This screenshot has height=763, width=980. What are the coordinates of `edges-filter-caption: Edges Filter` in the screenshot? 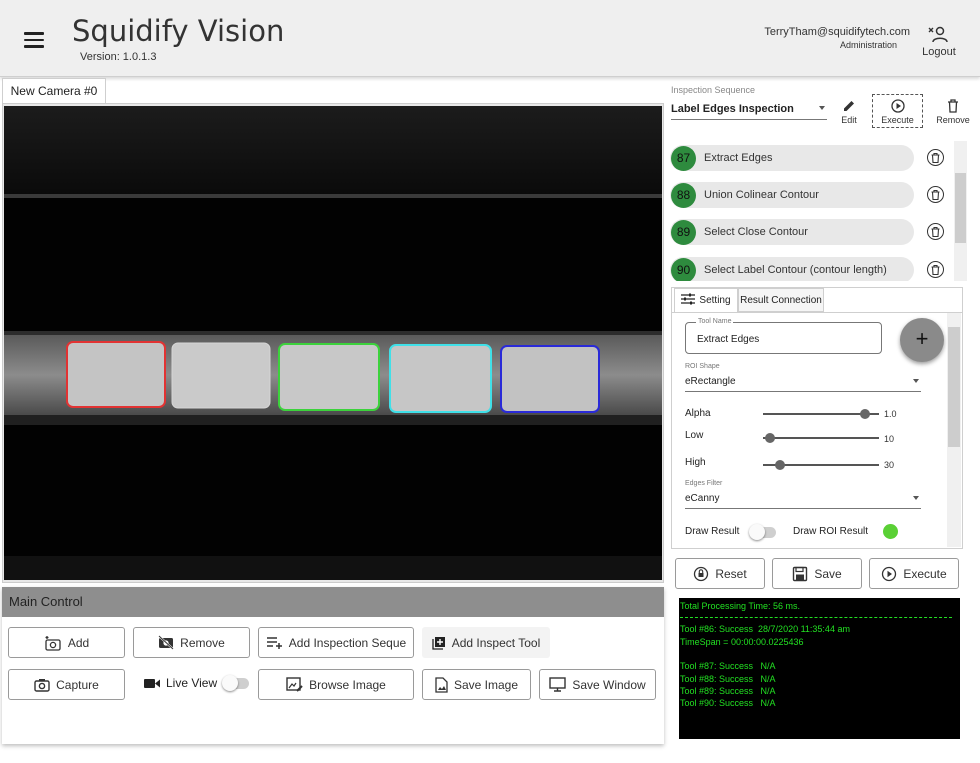 It's located at (704, 483).